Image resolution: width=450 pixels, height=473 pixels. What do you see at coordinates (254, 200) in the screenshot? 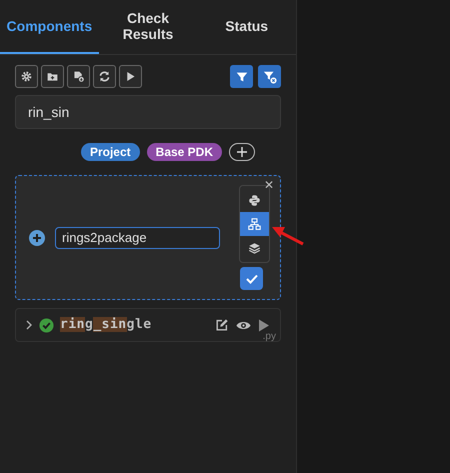
I see `python-icon` at bounding box center [254, 200].